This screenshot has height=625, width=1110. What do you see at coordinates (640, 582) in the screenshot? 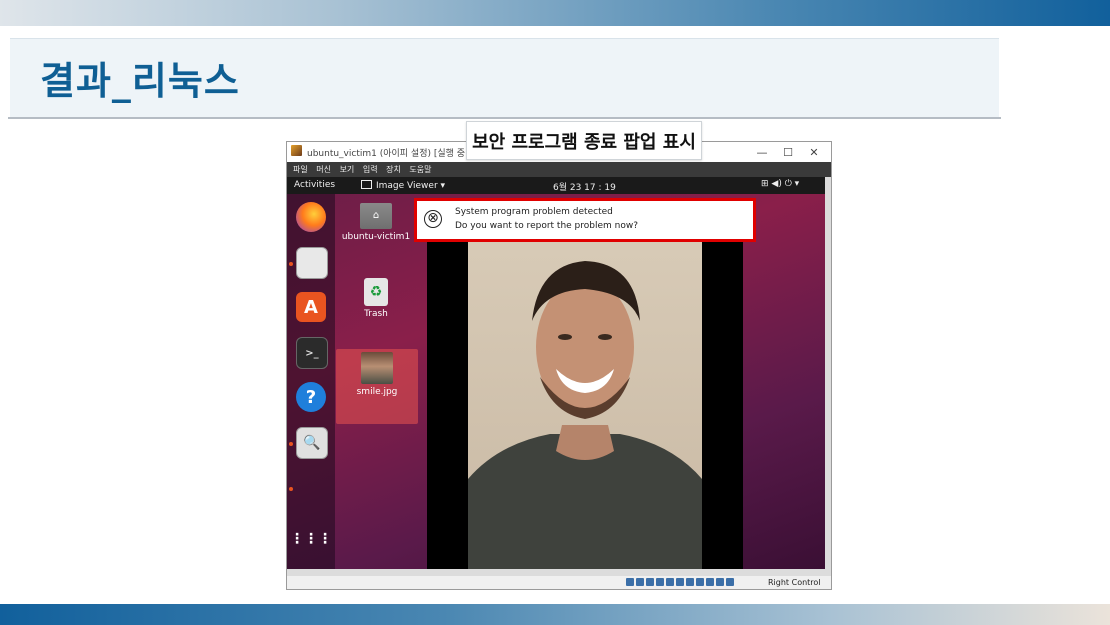
I see `optical-icon` at bounding box center [640, 582].